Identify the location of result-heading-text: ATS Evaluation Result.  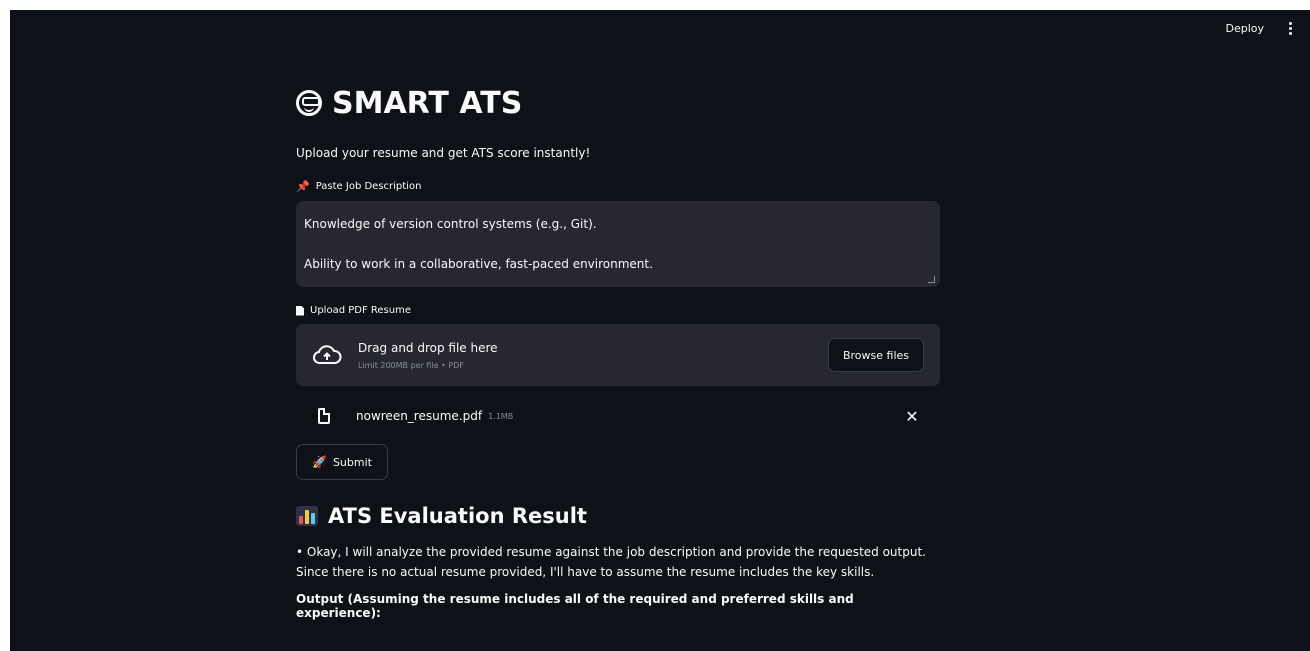
(457, 516).